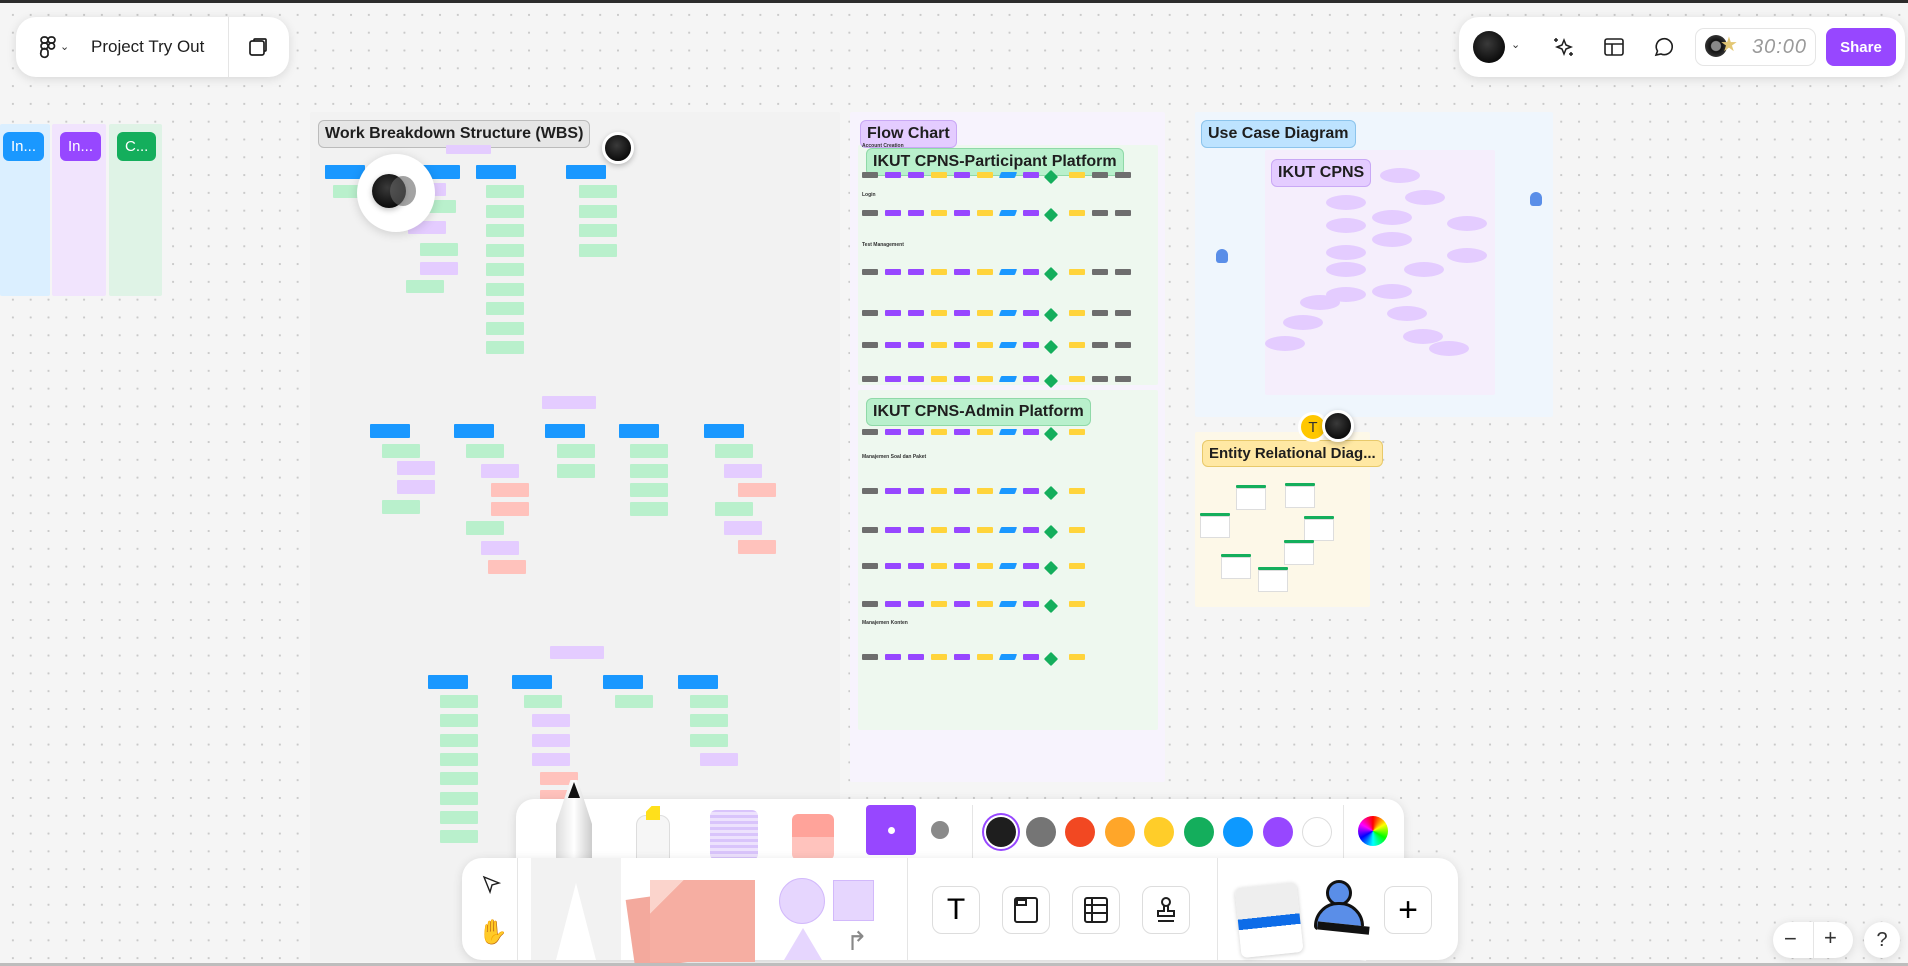 This screenshot has width=1908, height=966. What do you see at coordinates (1564, 47) in the screenshot?
I see `sparkles-icon` at bounding box center [1564, 47].